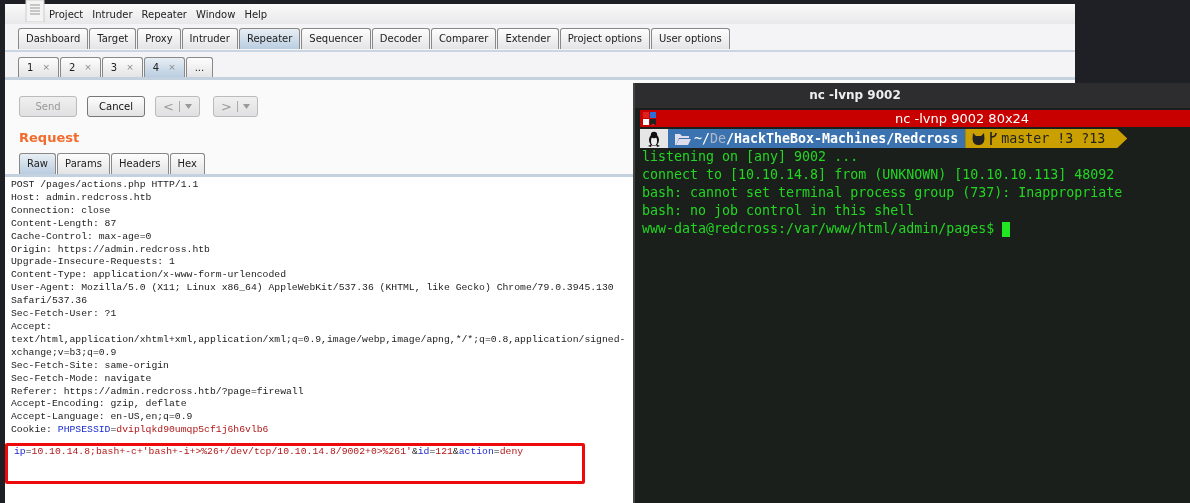 This screenshot has width=1190, height=503. What do you see at coordinates (312, 289) in the screenshot?
I see `request-line: User-Agent: Mozilla/5.0 (X11; Linux x86_64) AppleWebKit/537.36 (KHTML, like Gecko) Chrome/79.0.3945.130` at bounding box center [312, 289].